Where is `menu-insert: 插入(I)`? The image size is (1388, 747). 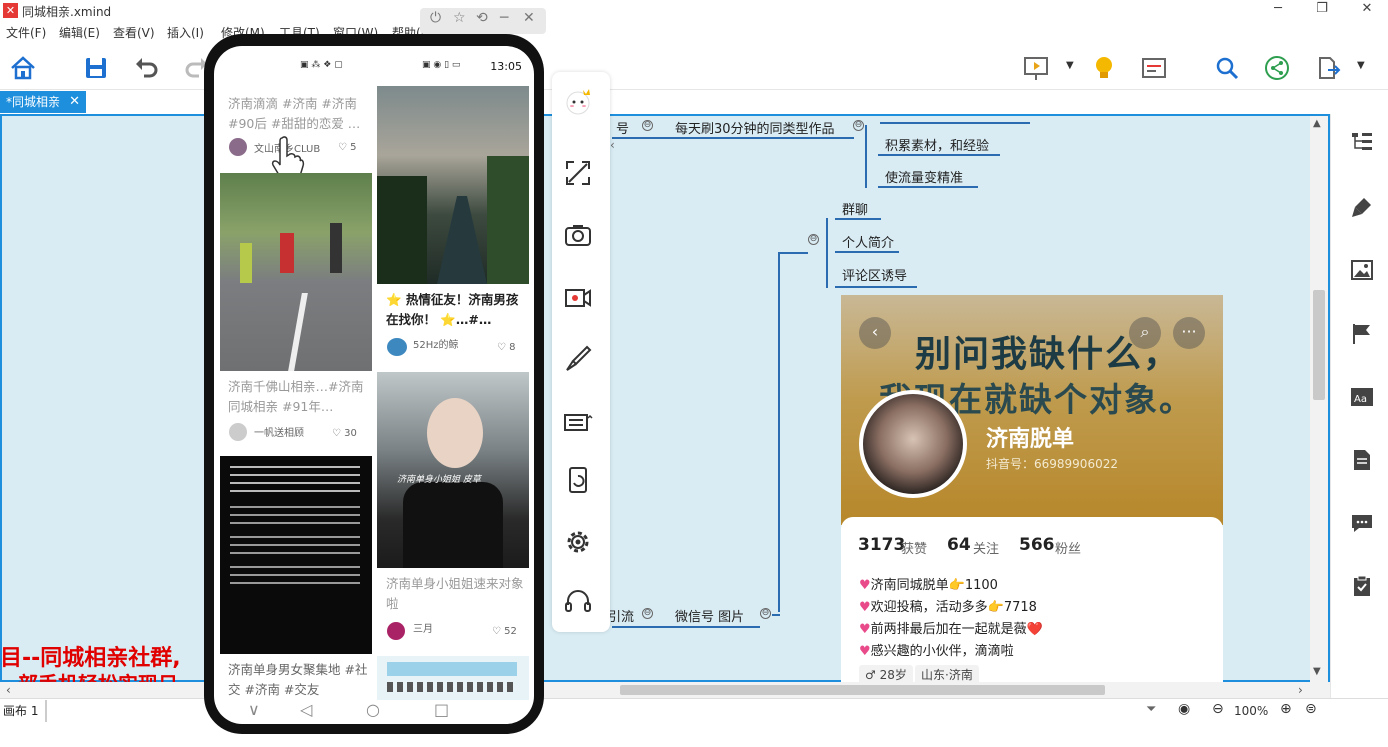 menu-insert: 插入(I) is located at coordinates (185, 32).